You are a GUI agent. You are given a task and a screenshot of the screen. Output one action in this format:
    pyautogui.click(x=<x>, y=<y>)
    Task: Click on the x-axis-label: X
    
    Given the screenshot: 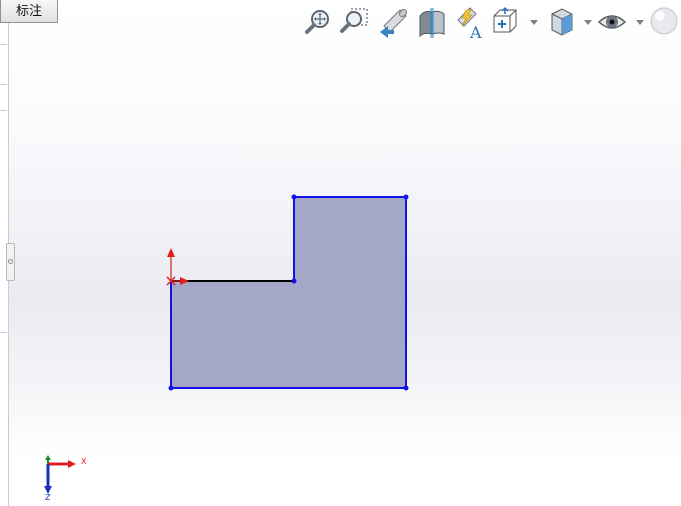 What is the action you would take?
    pyautogui.click(x=84, y=461)
    